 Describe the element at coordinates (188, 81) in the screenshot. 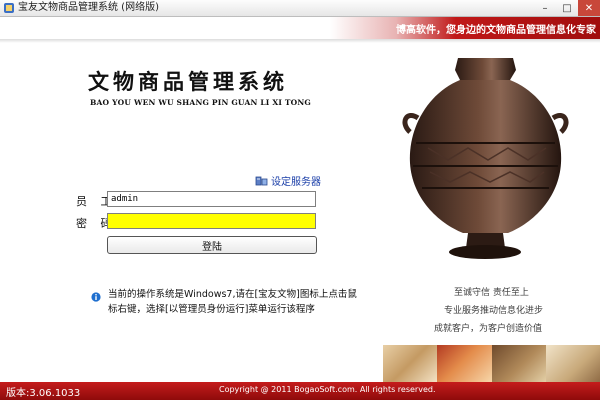

I see `app-title: 文物商品管理系统` at that location.